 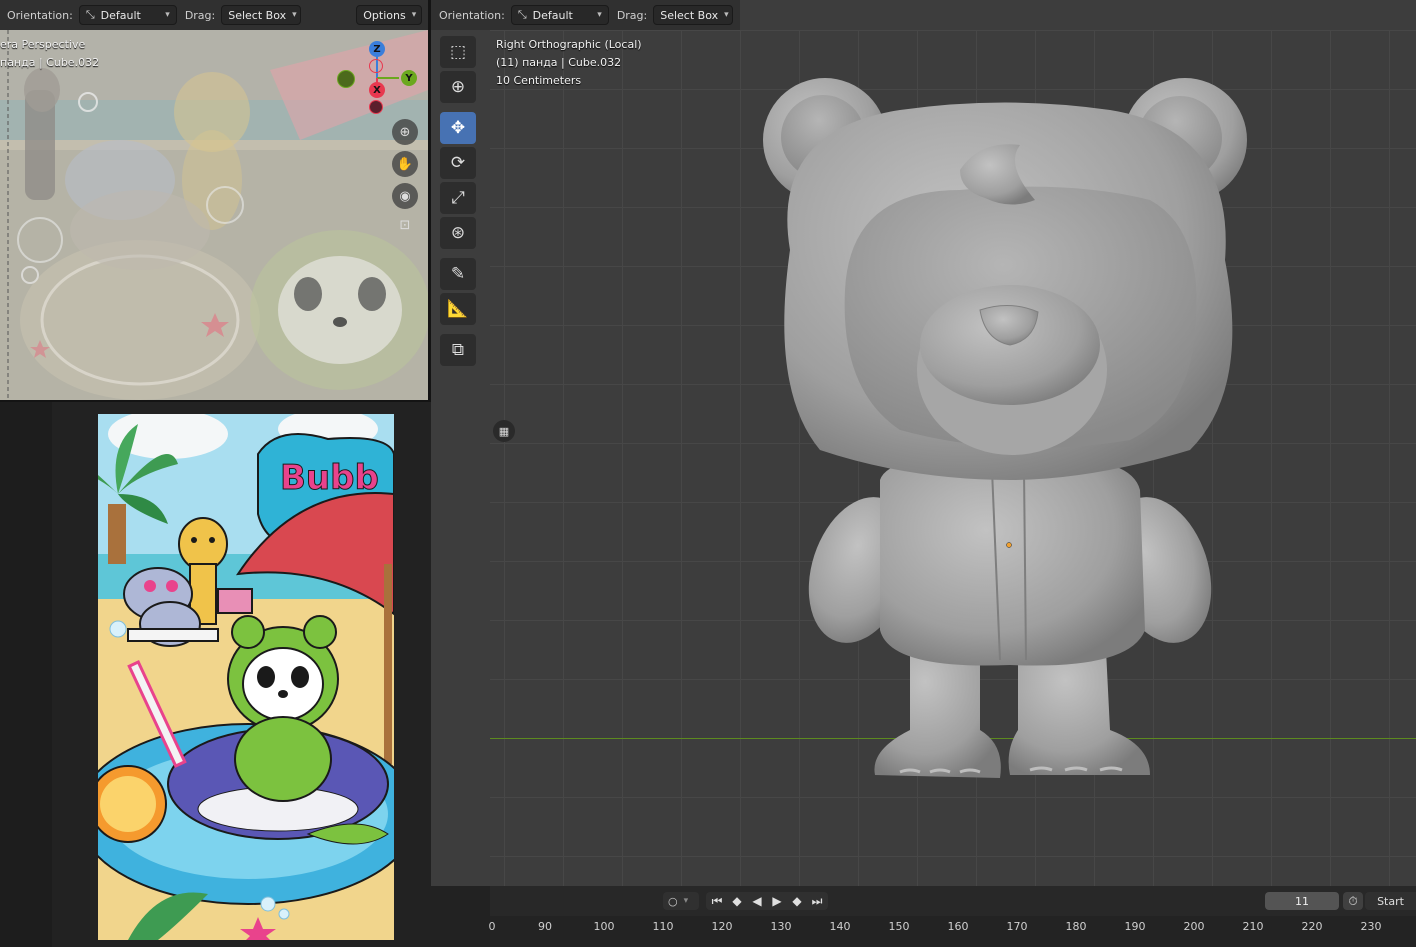 What do you see at coordinates (458, 274) in the screenshot?
I see `annotate-tool-icon: ✎` at bounding box center [458, 274].